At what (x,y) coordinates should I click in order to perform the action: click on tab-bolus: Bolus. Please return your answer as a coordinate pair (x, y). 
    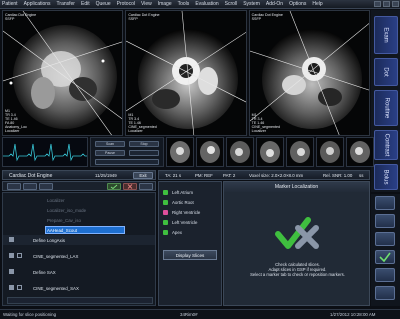
    Looking at the image, I should click on (386, 177).